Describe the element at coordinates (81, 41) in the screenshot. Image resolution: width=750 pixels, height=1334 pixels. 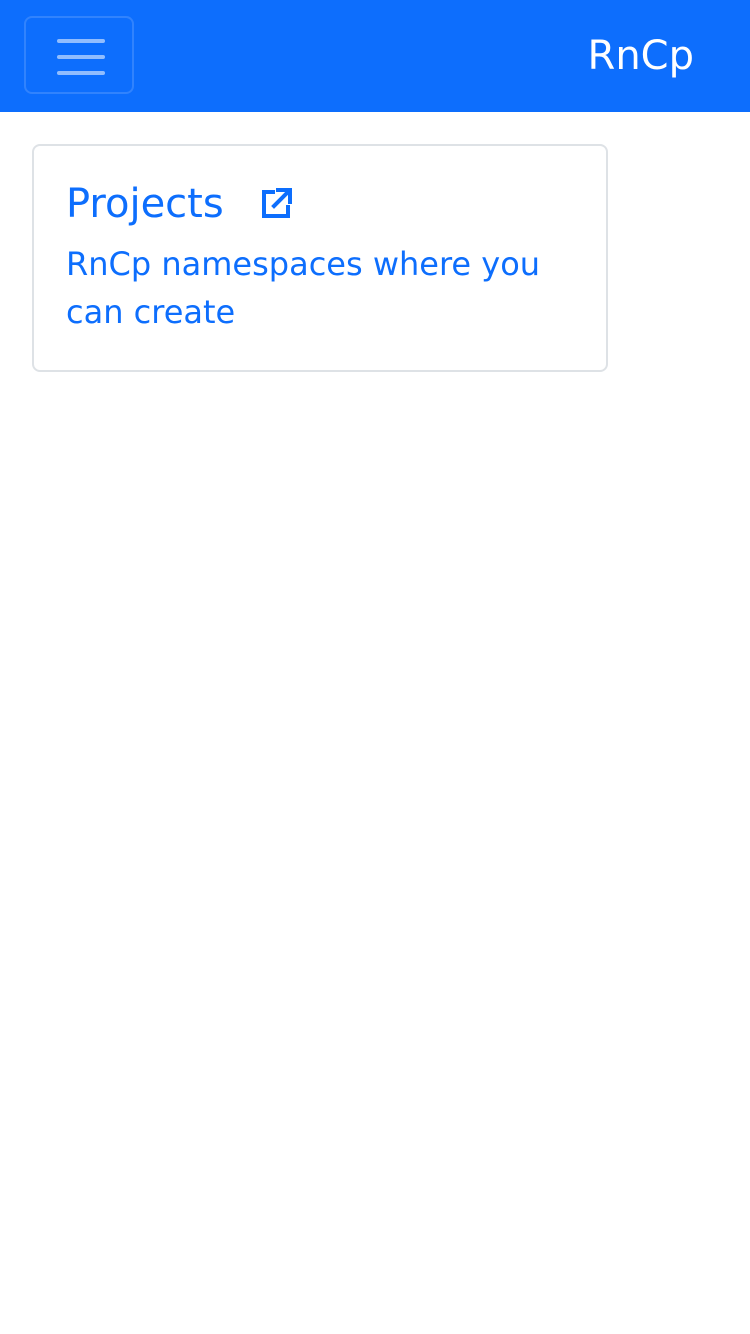
I see `hamburger-menu-icon` at that location.